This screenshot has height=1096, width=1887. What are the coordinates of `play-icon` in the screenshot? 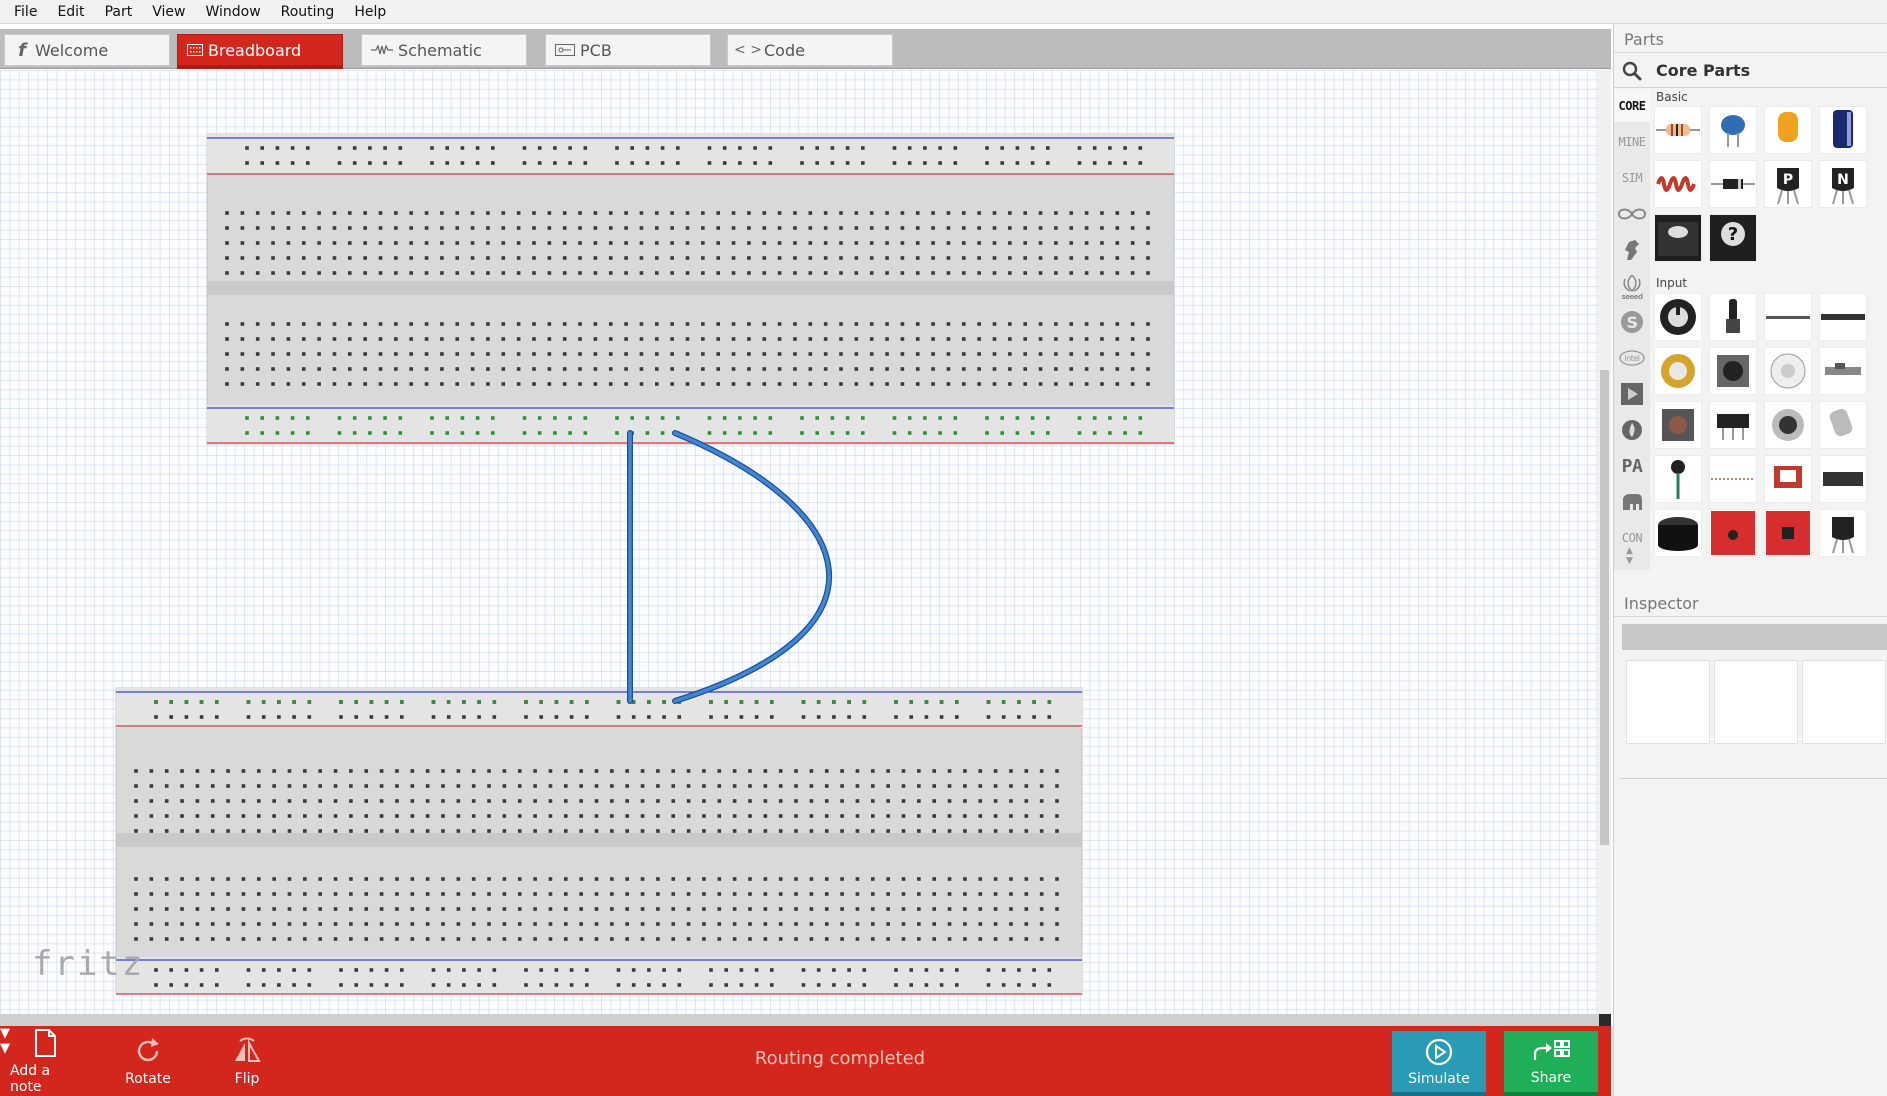 It's located at (1632, 394).